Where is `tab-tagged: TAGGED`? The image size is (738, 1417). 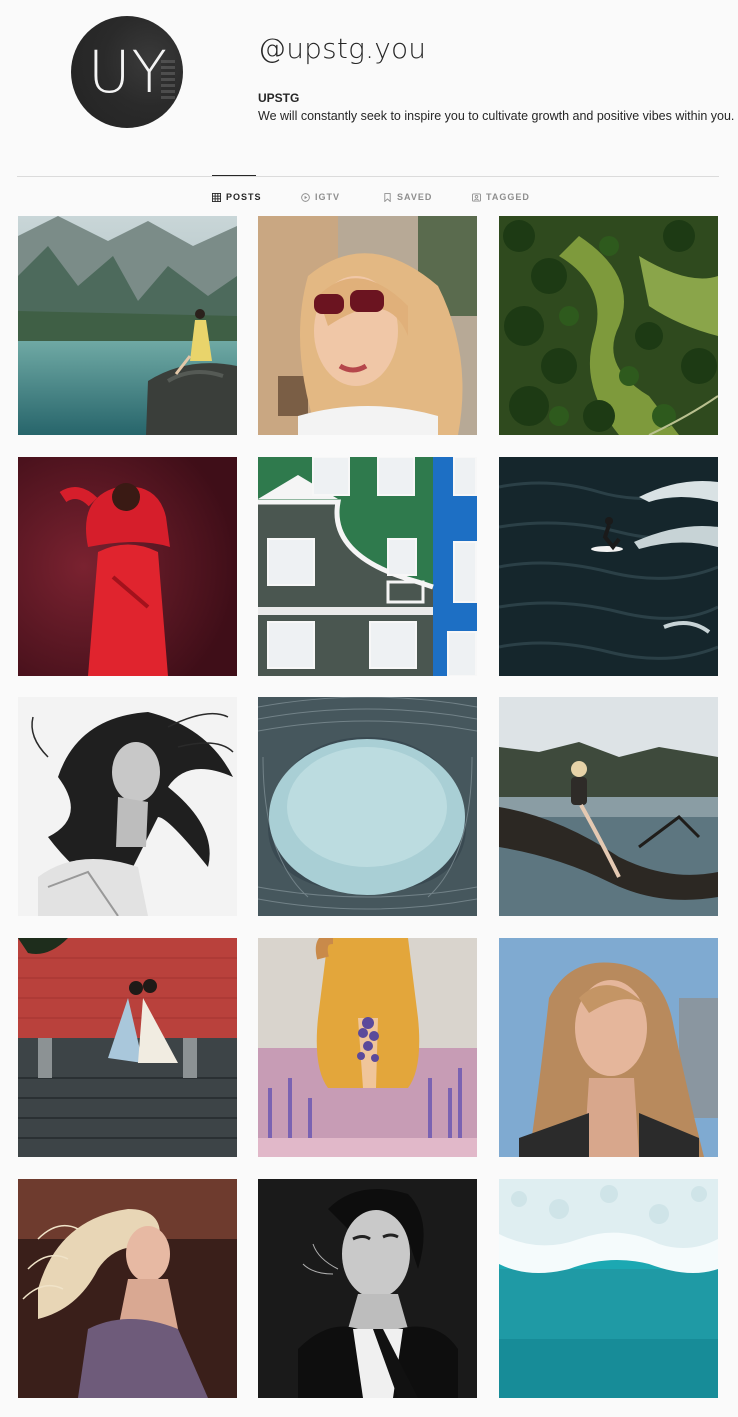 tab-tagged: TAGGED is located at coordinates (501, 197).